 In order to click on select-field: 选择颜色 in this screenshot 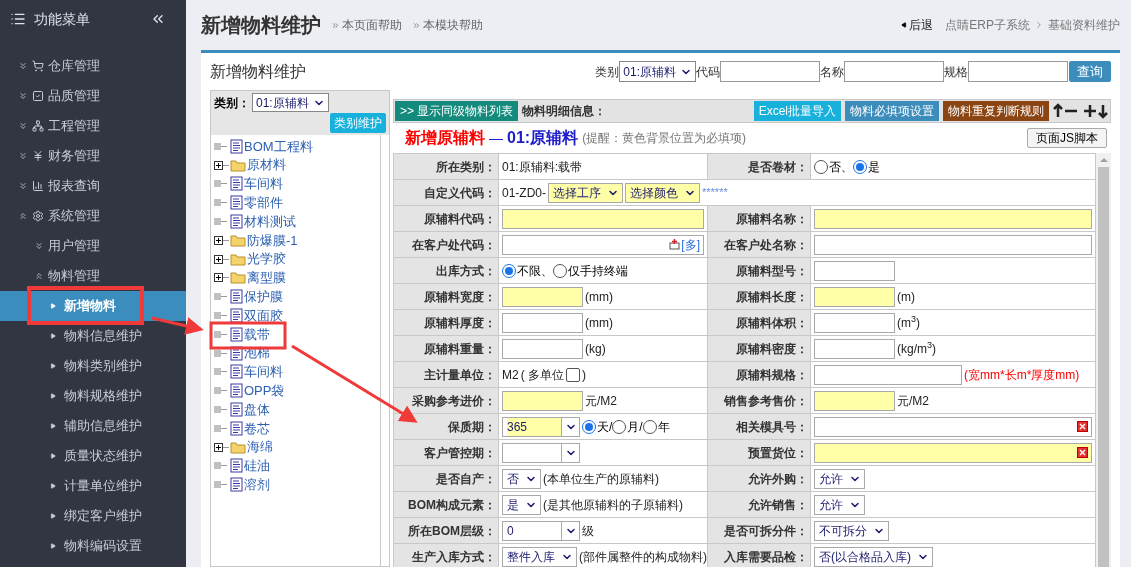, I will do `click(662, 192)`.